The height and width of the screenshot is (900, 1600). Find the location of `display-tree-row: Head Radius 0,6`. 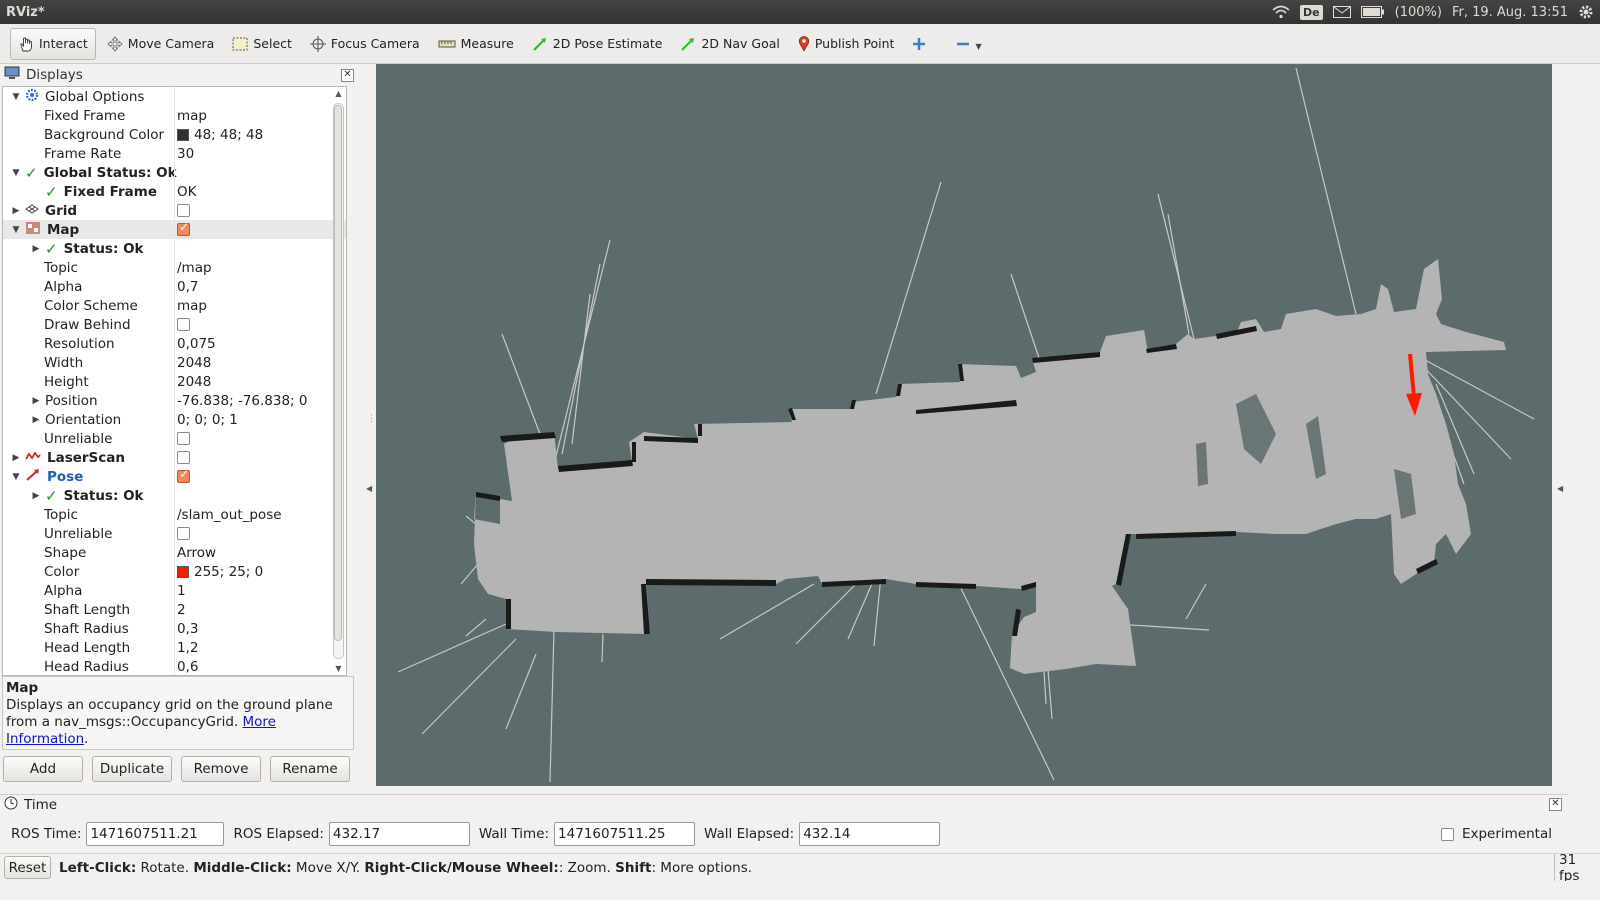

display-tree-row: Head Radius 0,6 is located at coordinates (174, 666).